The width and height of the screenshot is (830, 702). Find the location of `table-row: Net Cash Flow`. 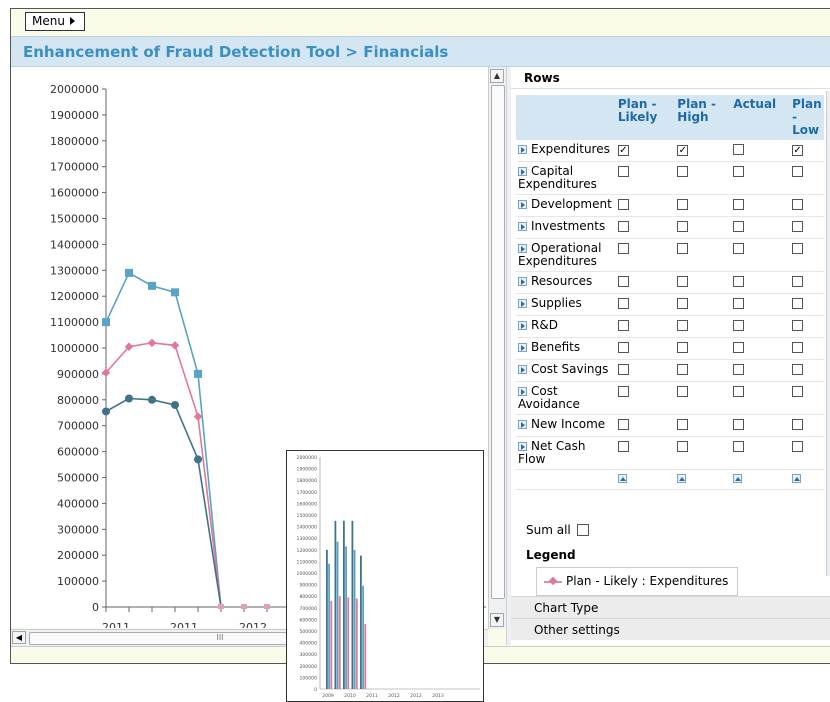

table-row: Net Cash Flow is located at coordinates (670, 453).